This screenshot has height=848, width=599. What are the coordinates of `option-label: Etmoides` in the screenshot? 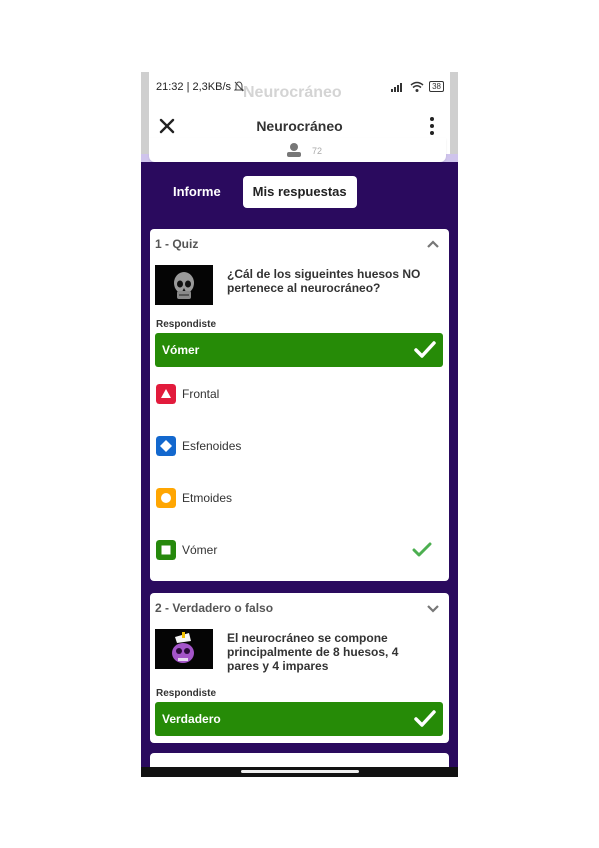 It's located at (207, 498).